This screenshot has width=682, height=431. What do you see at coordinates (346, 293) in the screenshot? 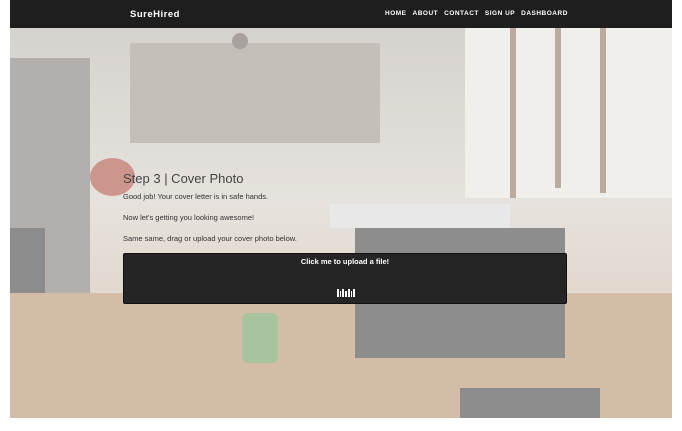
I see `upload-bars-icon` at bounding box center [346, 293].